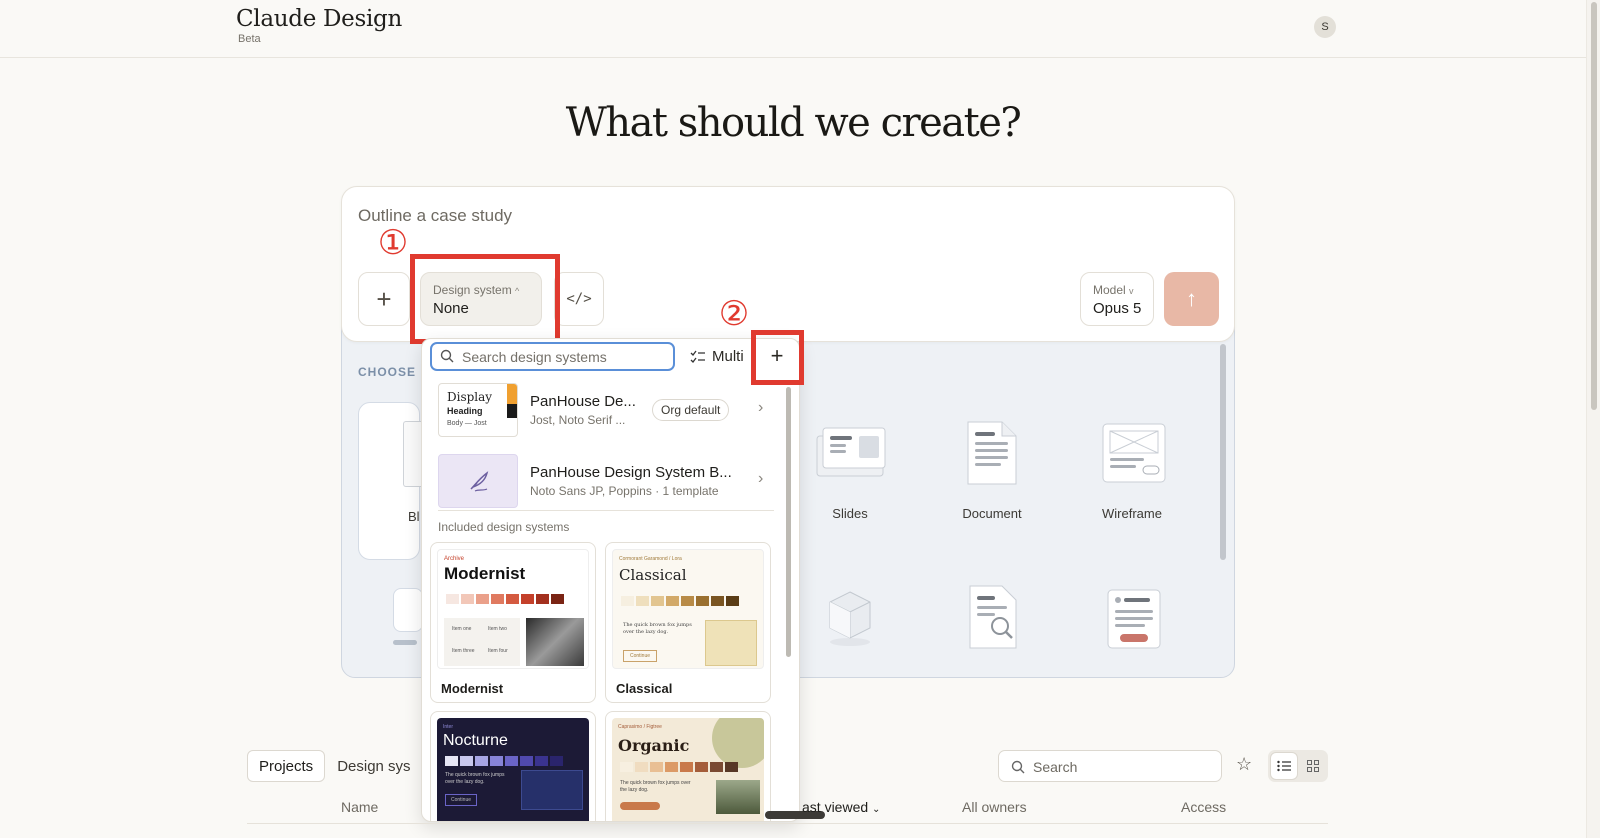 The image size is (1600, 838). Describe the element at coordinates (462, 629) in the screenshot. I see `preview-item: Item one` at that location.